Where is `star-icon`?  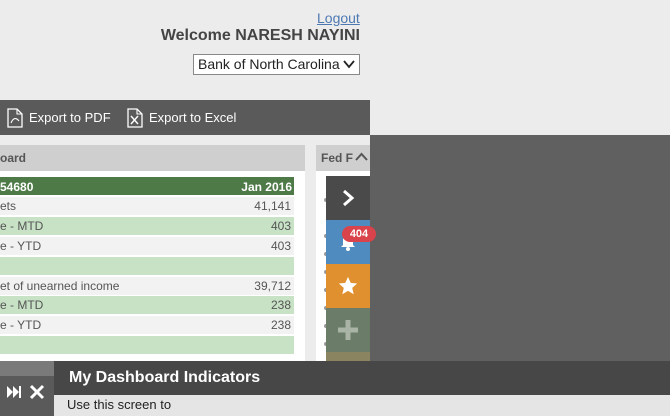 star-icon is located at coordinates (348, 285).